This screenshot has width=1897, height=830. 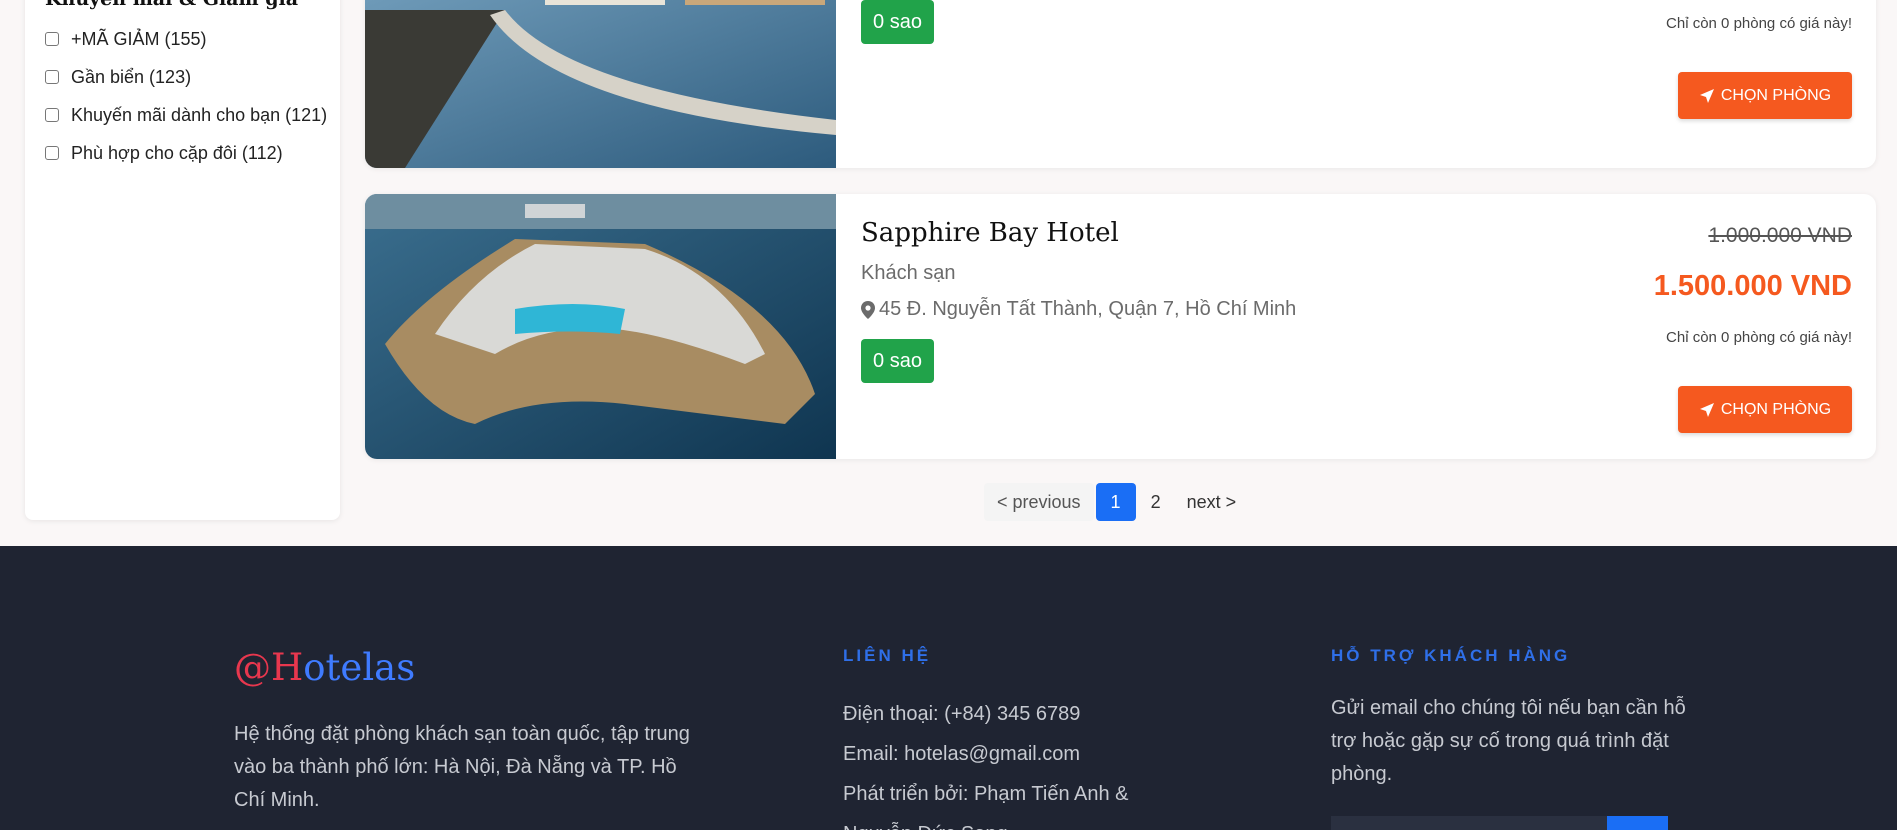 I want to click on support-submit-button, so click(x=1637, y=823).